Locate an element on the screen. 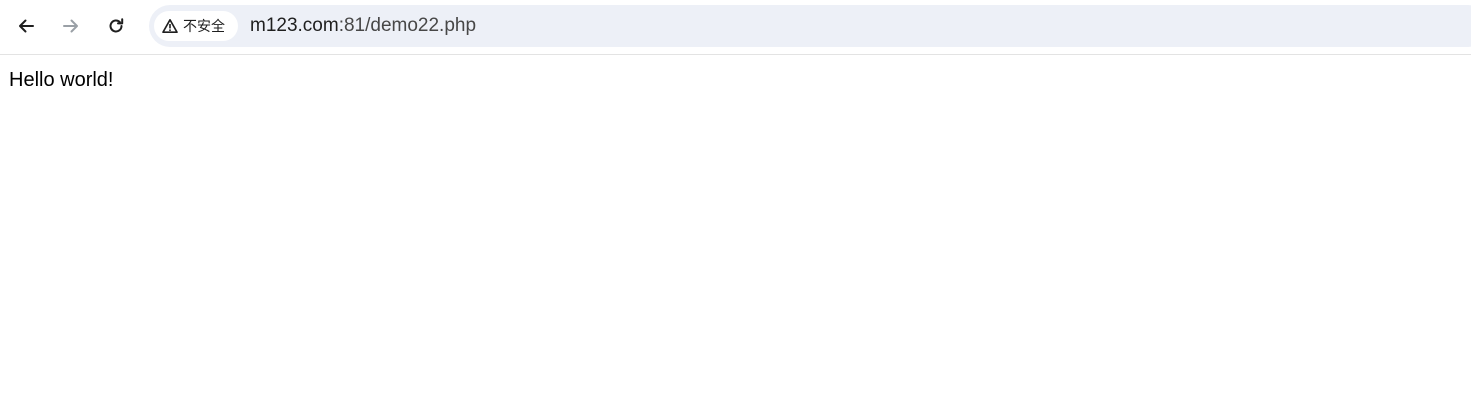 The width and height of the screenshot is (1471, 410). reload-icon is located at coordinates (116, 25).